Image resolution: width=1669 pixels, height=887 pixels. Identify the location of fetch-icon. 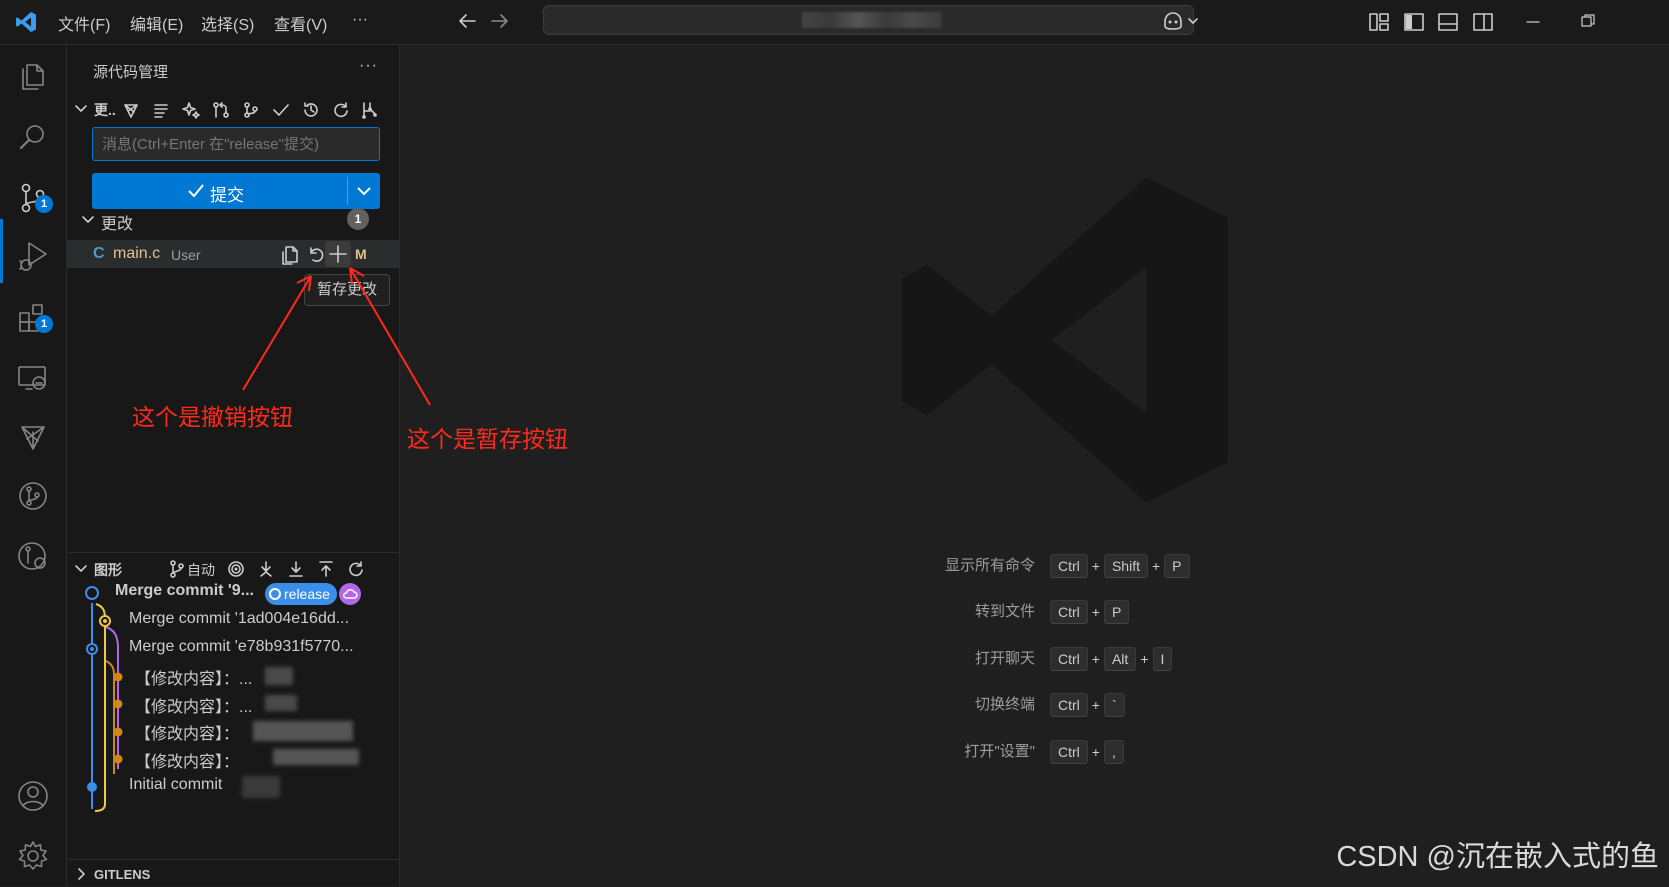
(266, 569).